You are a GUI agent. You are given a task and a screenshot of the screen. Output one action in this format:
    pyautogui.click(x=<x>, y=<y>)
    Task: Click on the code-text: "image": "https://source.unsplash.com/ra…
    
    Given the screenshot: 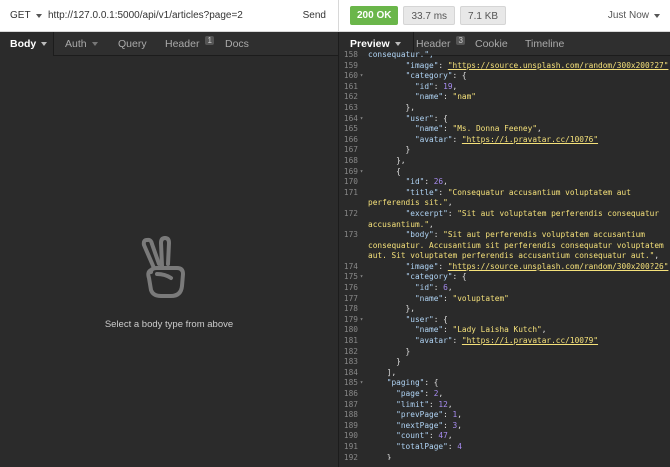 What is the action you would take?
    pyautogui.click(x=537, y=266)
    